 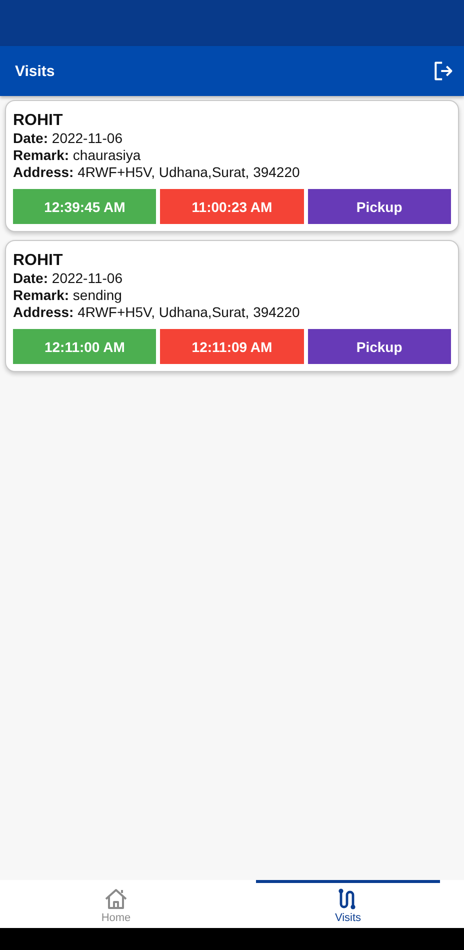 I want to click on nav-tab: Home, so click(x=116, y=904).